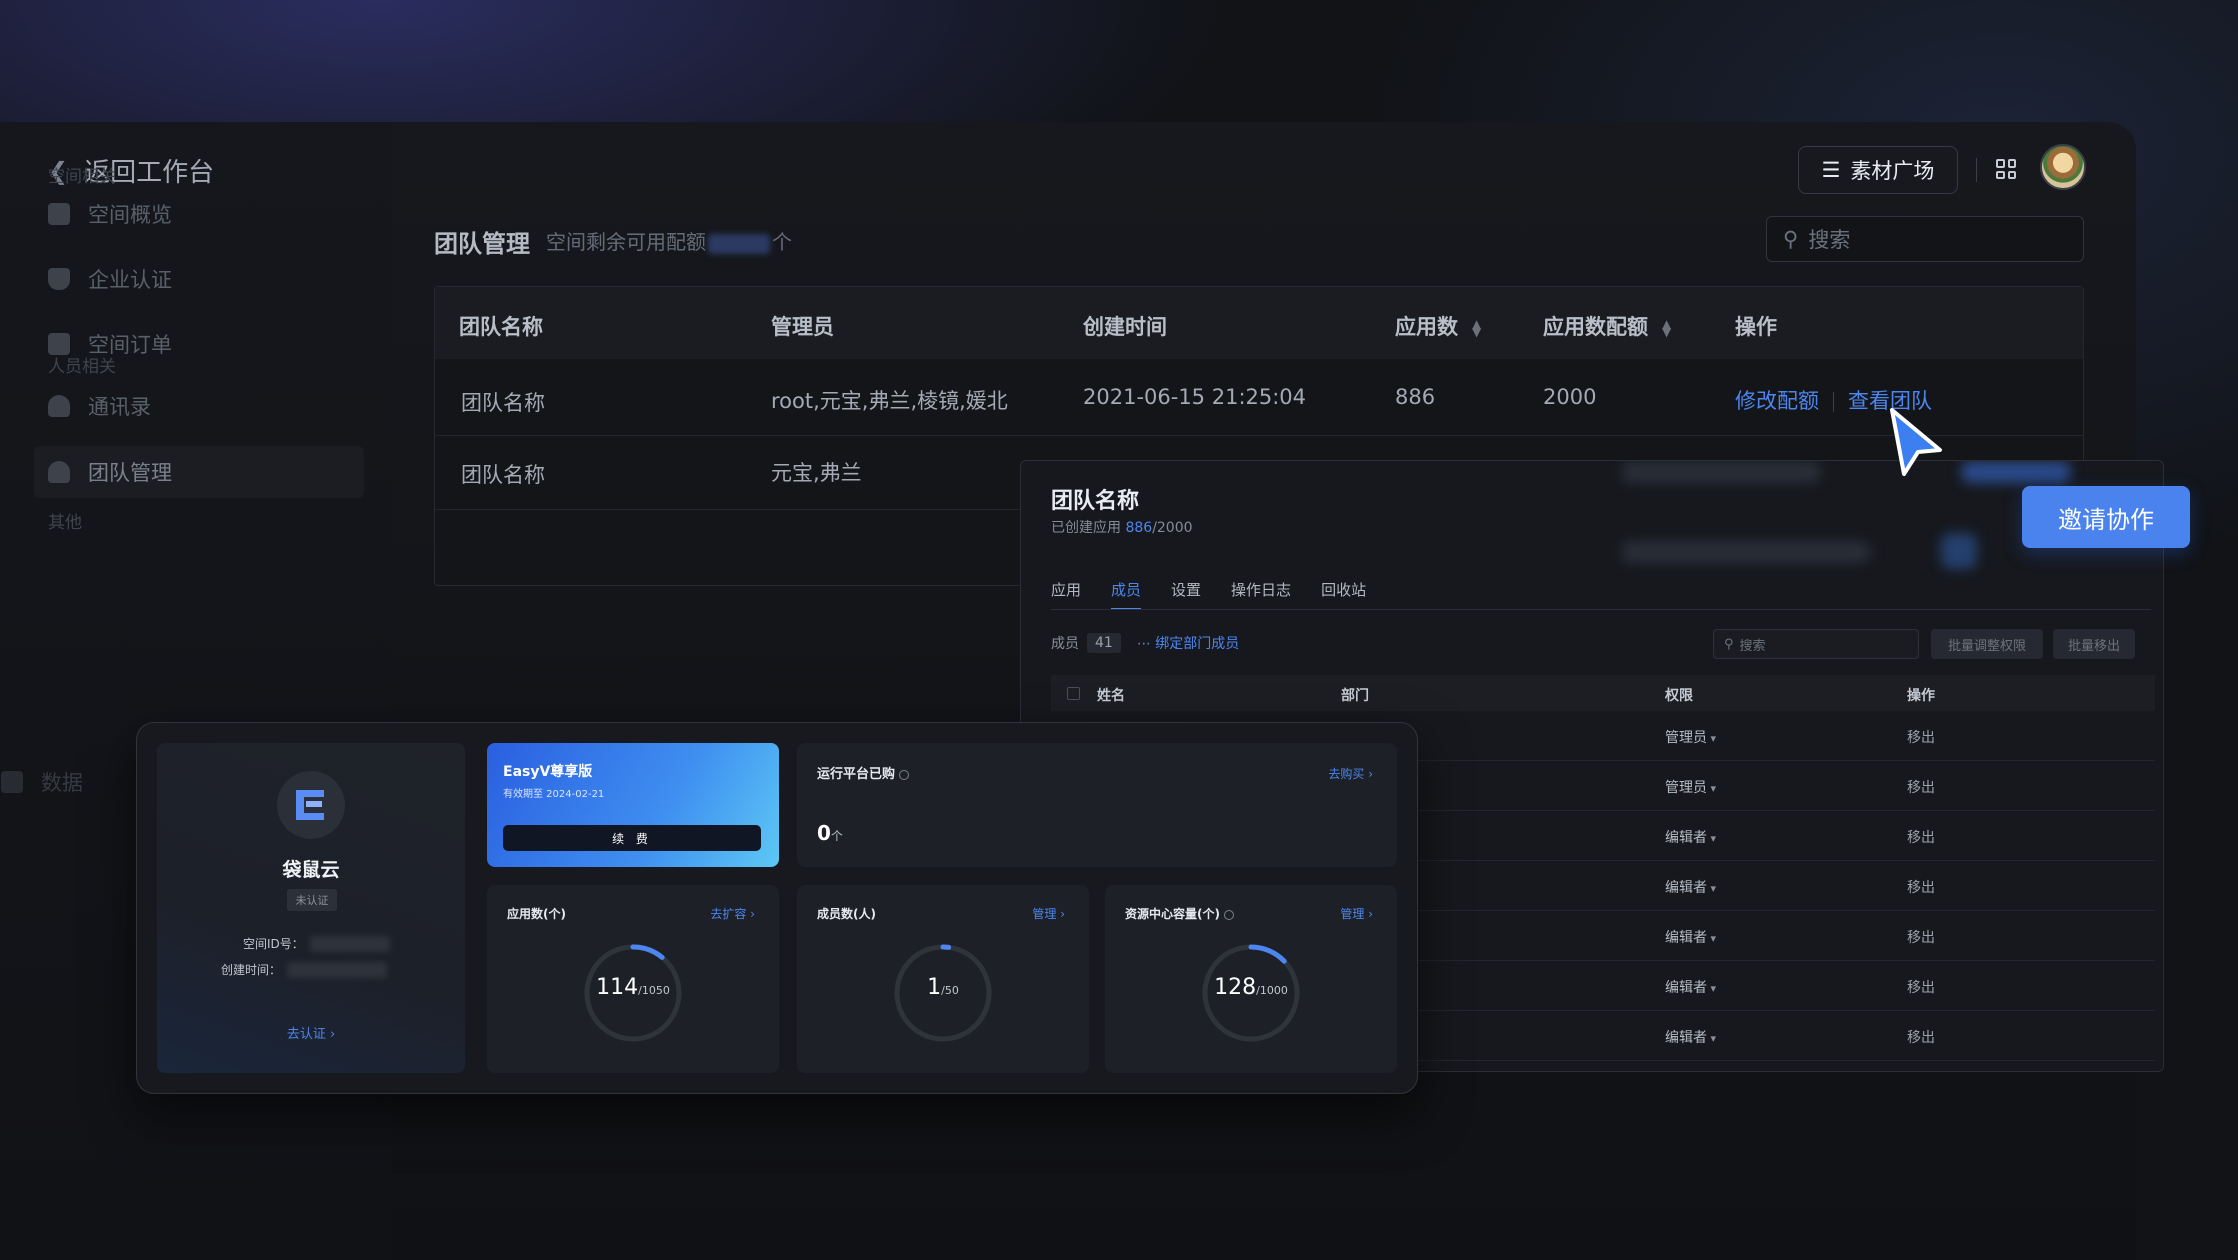 This screenshot has height=1260, width=2238. I want to click on easyv-logo-icon, so click(310, 805).